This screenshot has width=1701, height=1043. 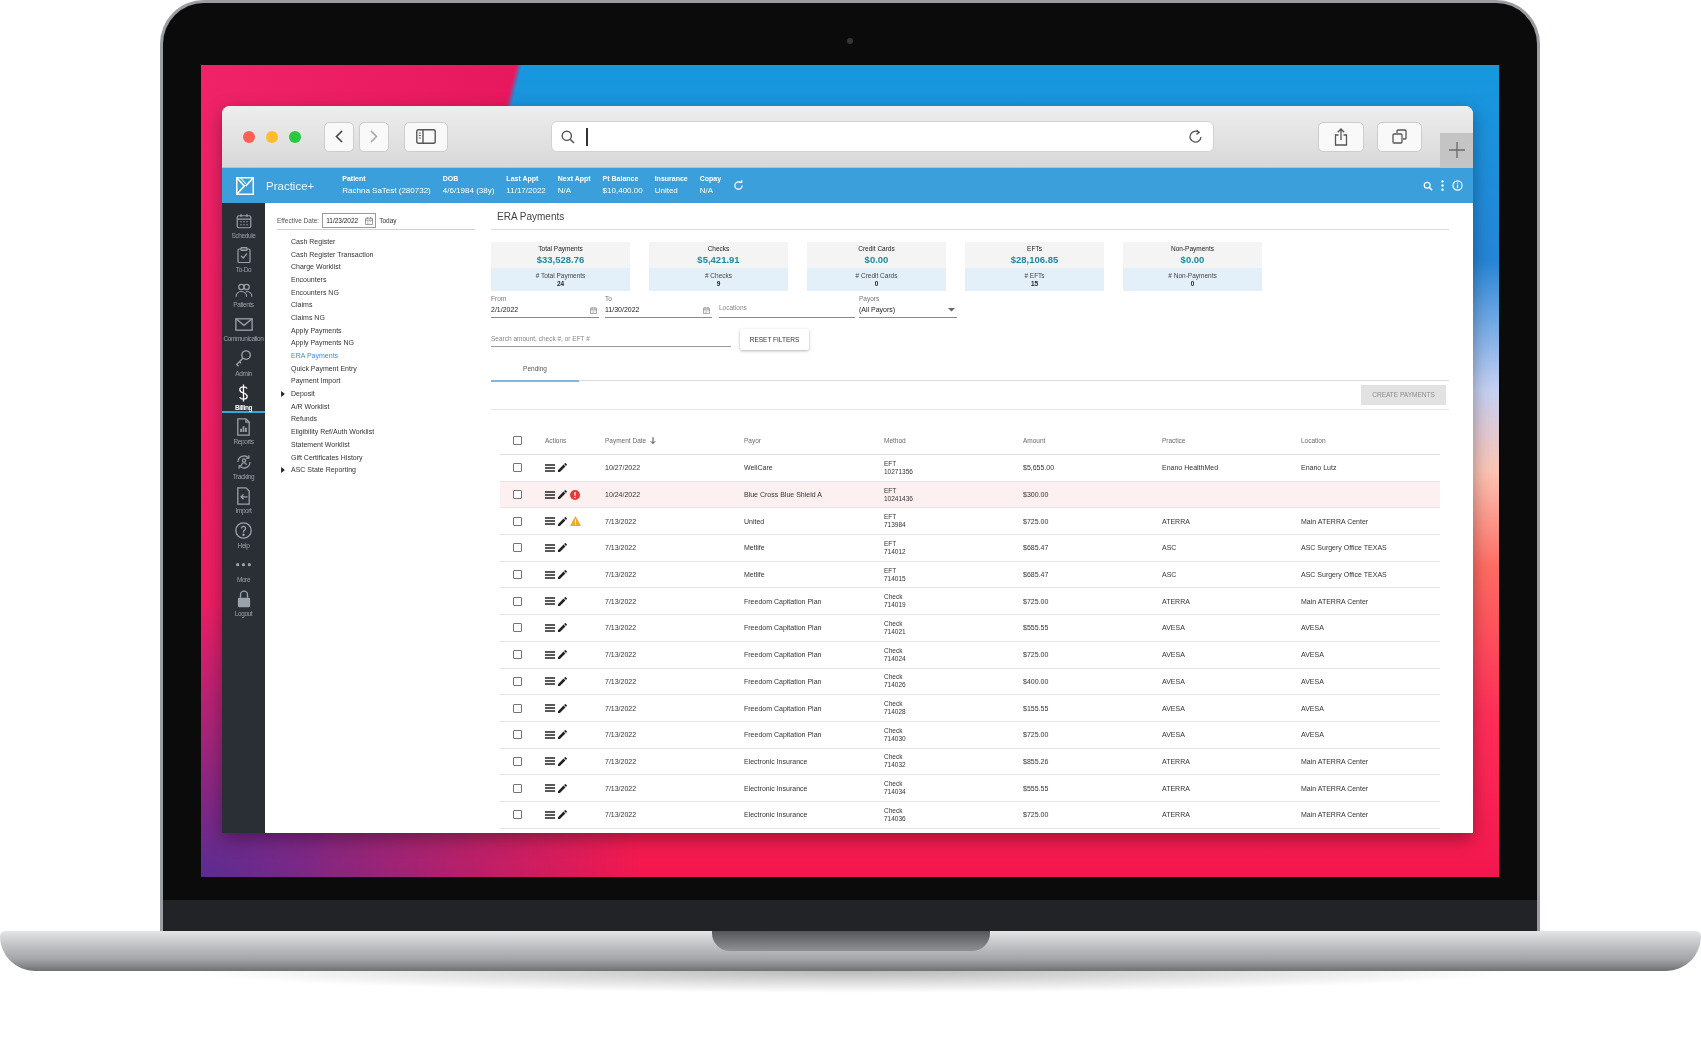 What do you see at coordinates (718, 259) in the screenshot?
I see `card-amount: $5,421.91` at bounding box center [718, 259].